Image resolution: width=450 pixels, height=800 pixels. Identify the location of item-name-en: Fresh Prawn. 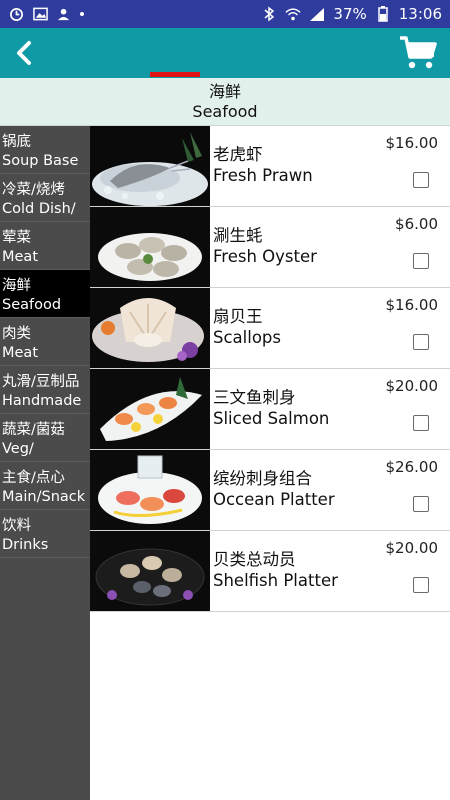
(263, 175).